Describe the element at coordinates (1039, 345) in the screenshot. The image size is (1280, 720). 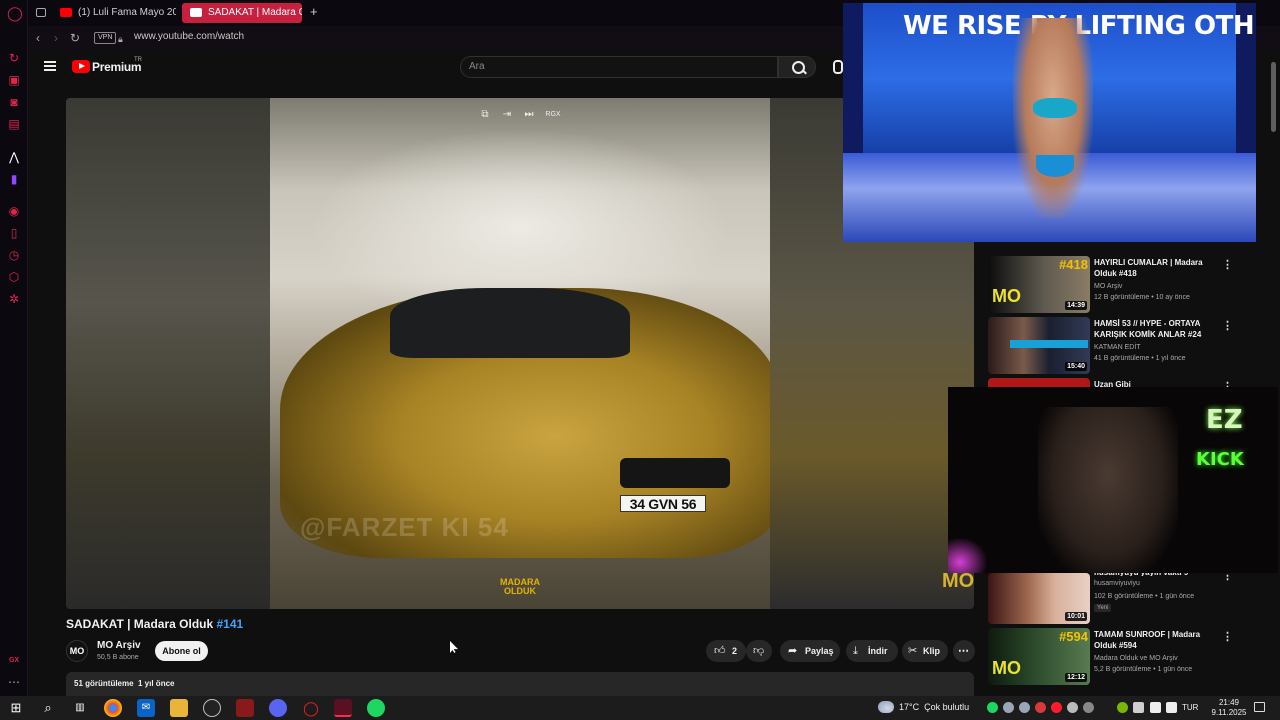
I see `recommendation-thumbnail: 15:40` at that location.